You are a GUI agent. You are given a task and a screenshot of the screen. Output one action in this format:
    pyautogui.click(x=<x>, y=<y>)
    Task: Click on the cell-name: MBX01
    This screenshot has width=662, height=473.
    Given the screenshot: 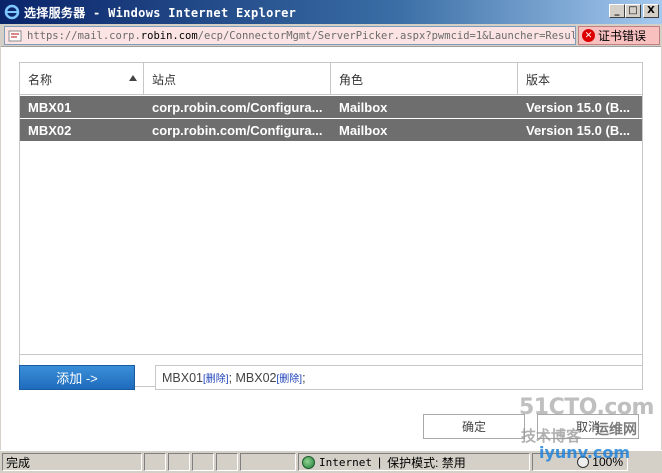 What is the action you would take?
    pyautogui.click(x=50, y=107)
    